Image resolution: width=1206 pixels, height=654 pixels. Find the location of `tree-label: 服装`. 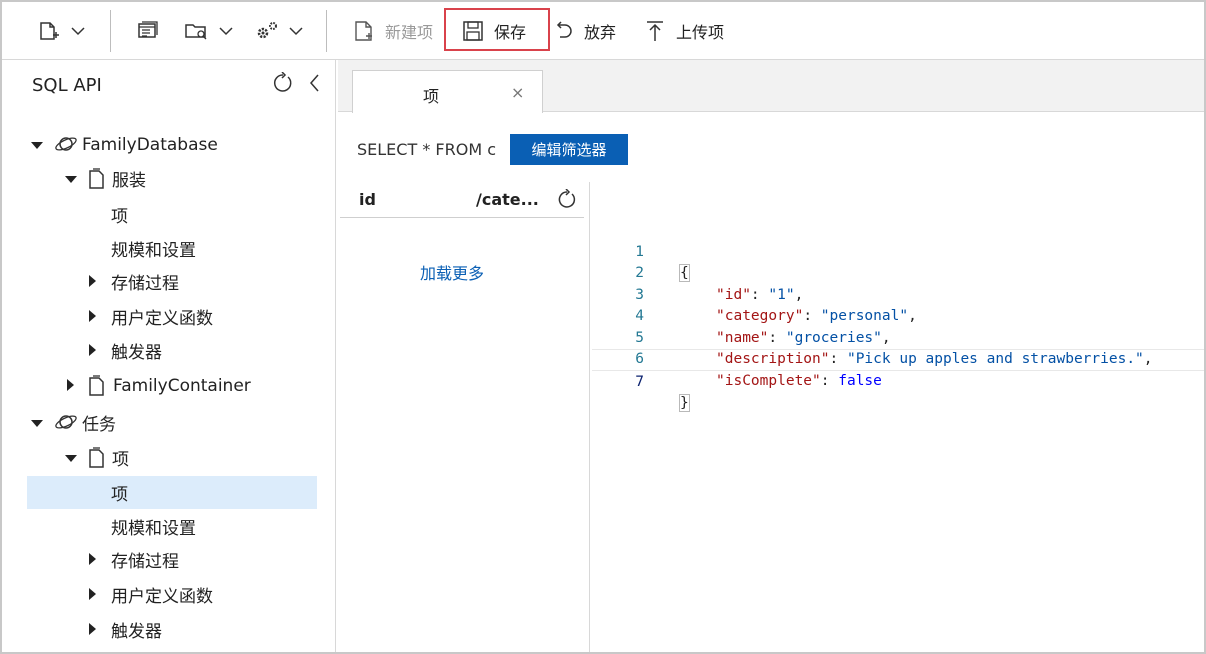

tree-label: 服装 is located at coordinates (129, 181).